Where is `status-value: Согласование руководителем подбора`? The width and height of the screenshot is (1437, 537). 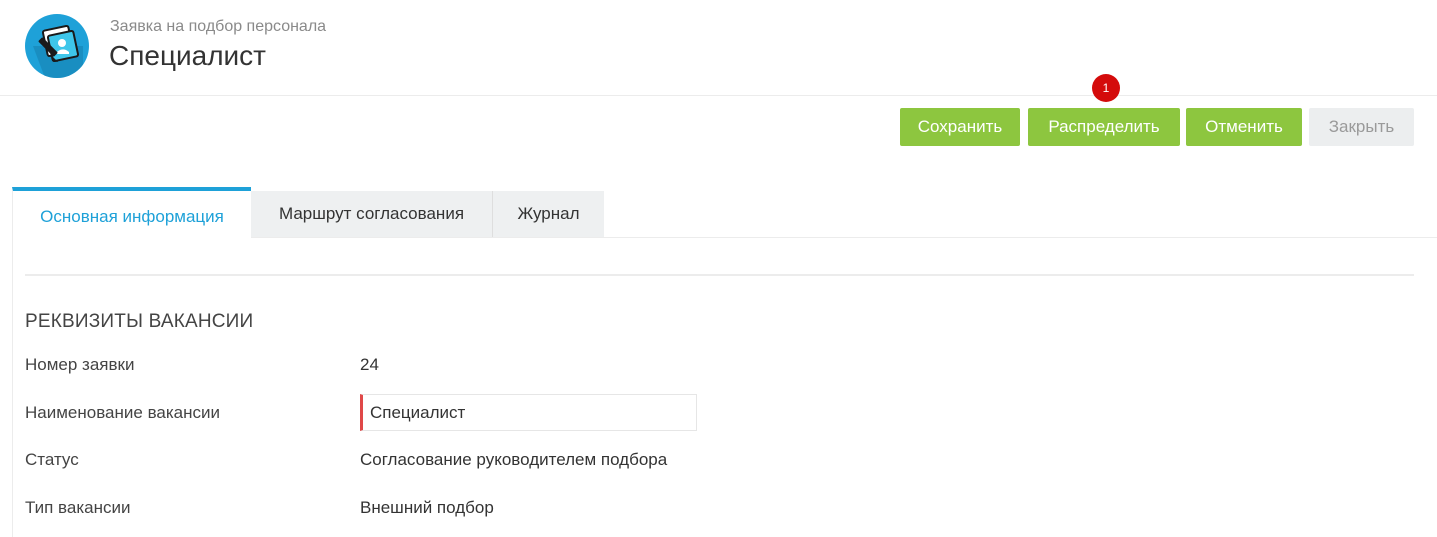 status-value: Согласование руководителем подбора is located at coordinates (514, 459).